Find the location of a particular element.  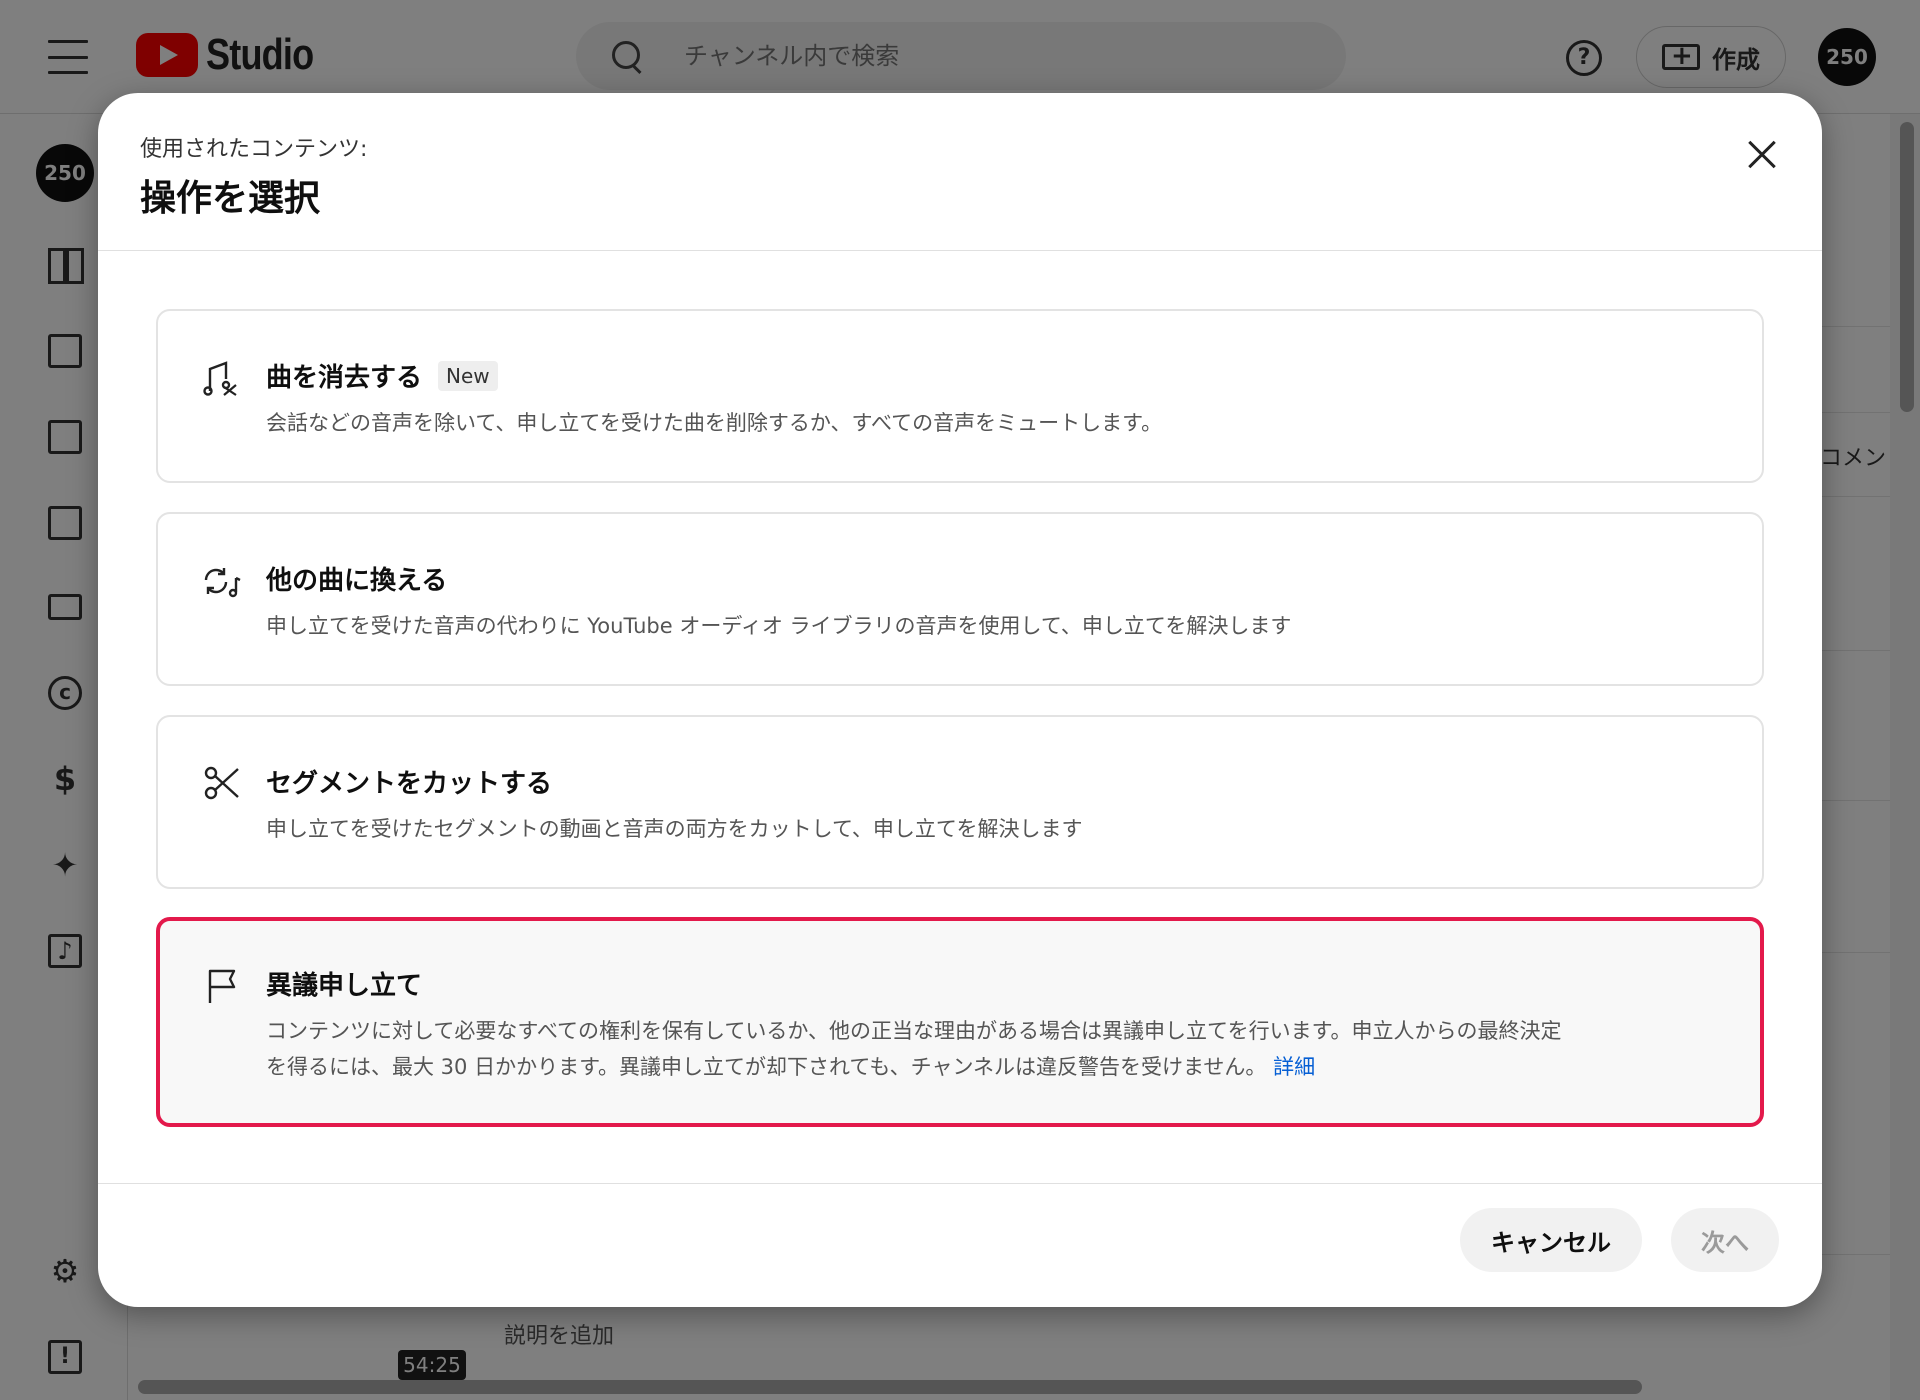

next-button: 次へ is located at coordinates (1725, 1240).